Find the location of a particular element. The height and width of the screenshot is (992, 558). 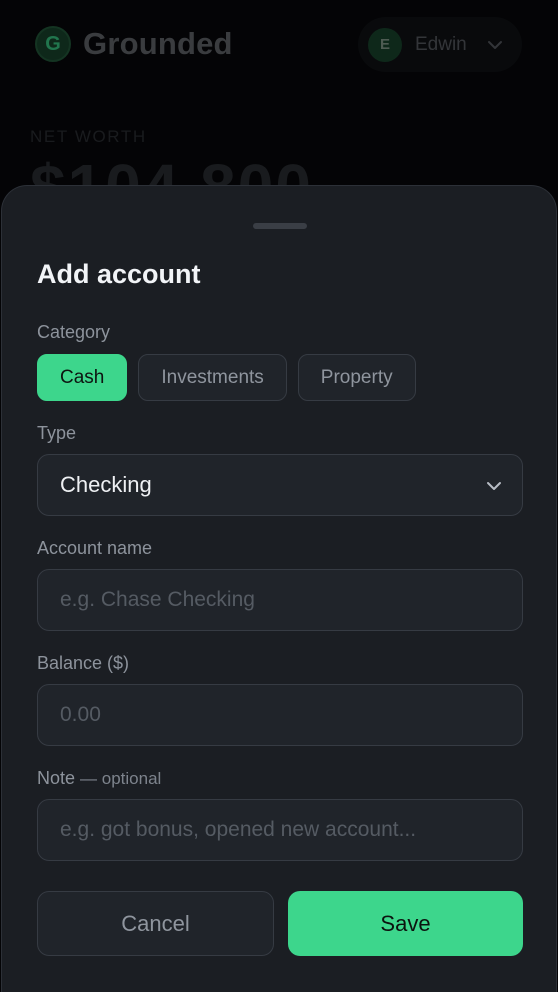

balance-placeholder: 0.00 is located at coordinates (80, 714).